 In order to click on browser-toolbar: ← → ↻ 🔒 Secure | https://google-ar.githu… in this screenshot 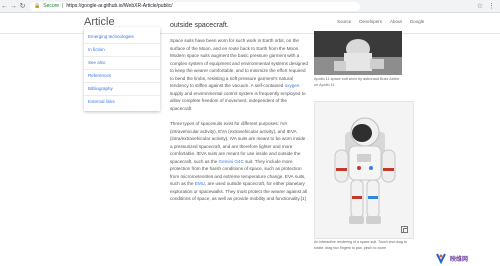, I will do `click(250, 6)`.